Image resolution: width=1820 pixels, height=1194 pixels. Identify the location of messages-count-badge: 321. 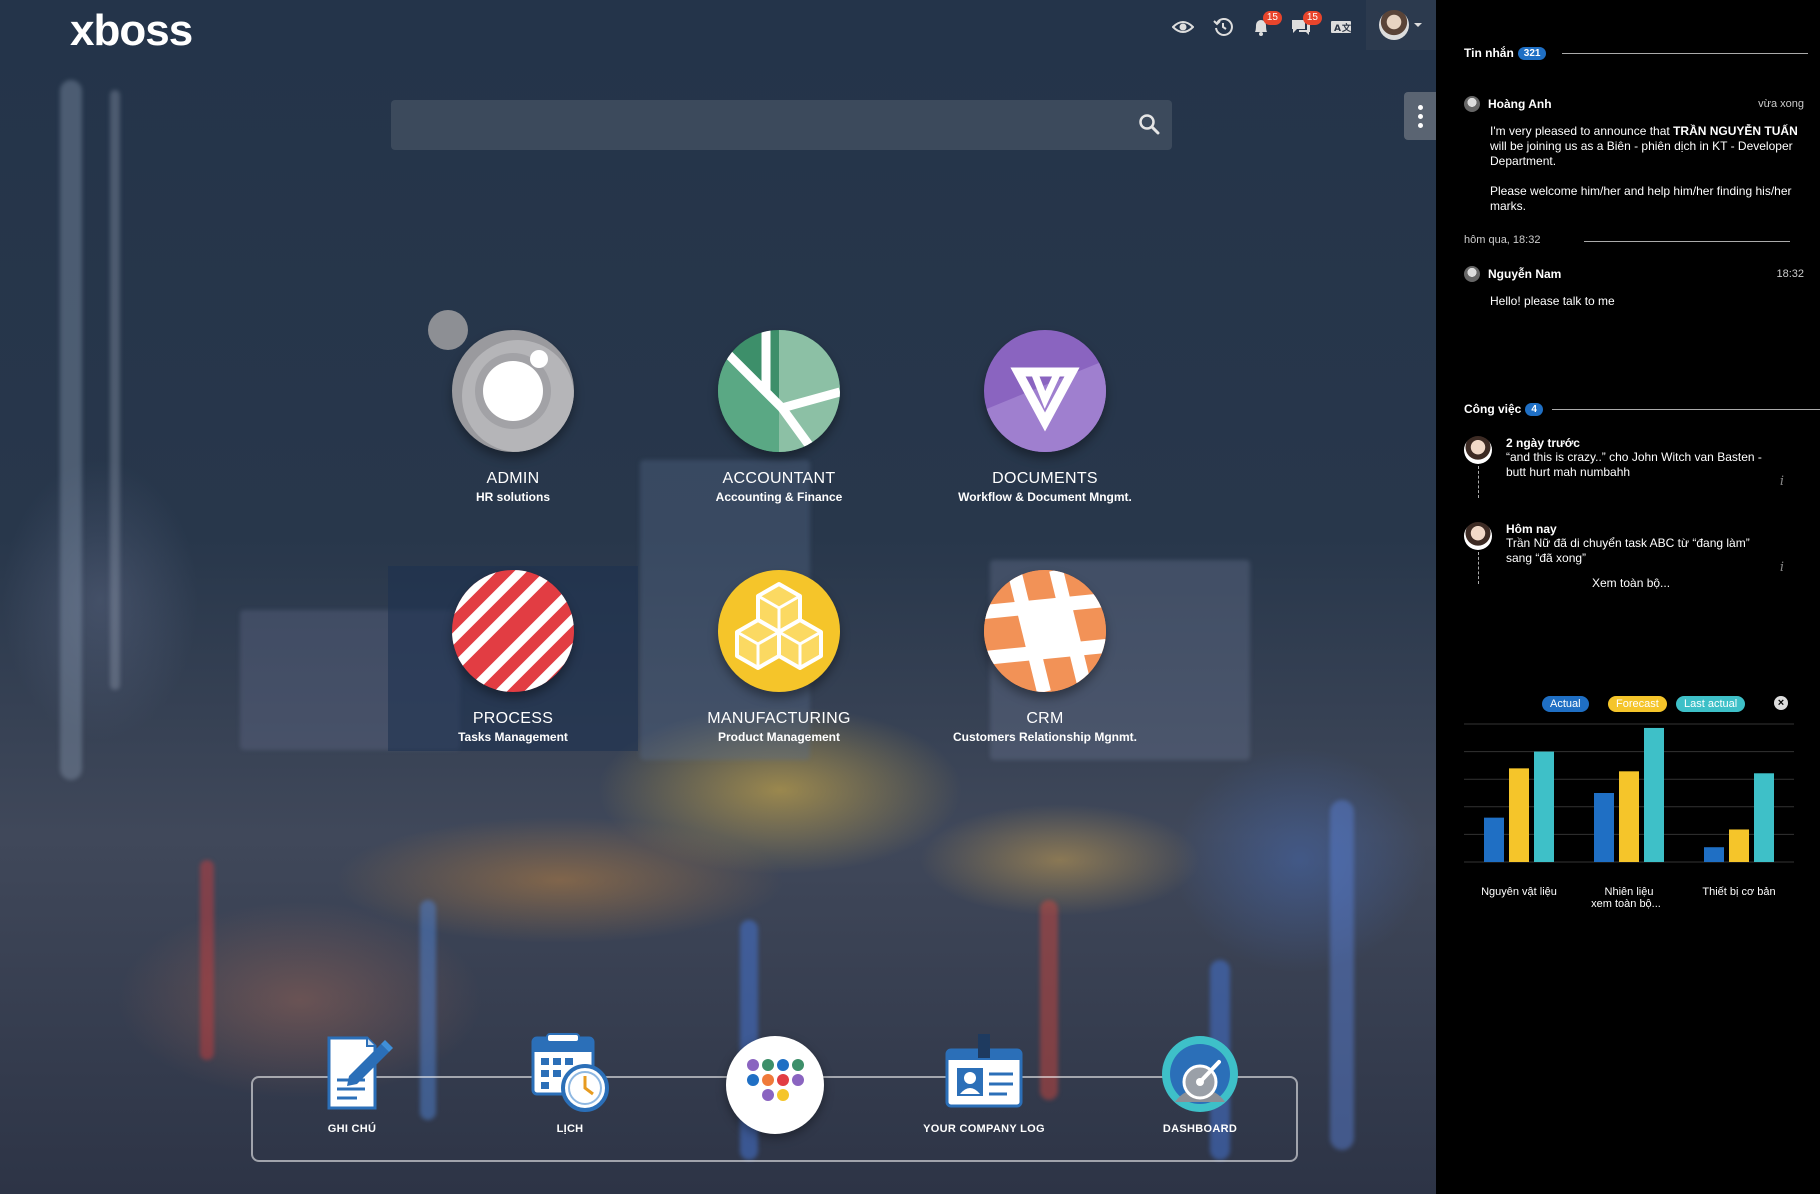
(1532, 53).